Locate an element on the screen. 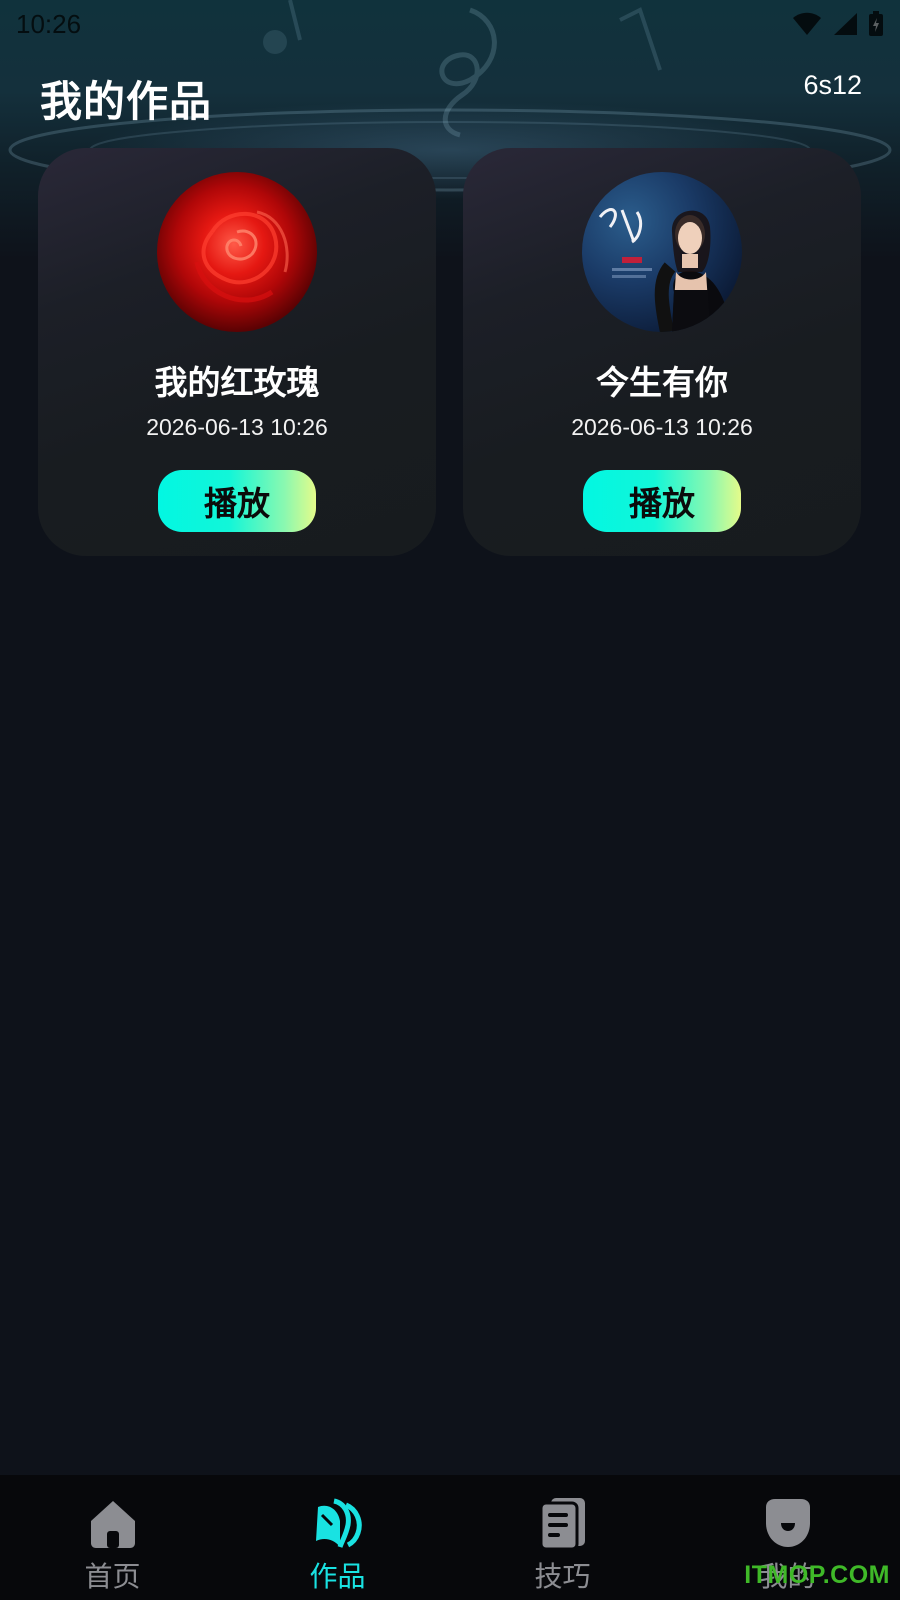 The image size is (900, 1600). status-time: 10:26 is located at coordinates (49, 23).